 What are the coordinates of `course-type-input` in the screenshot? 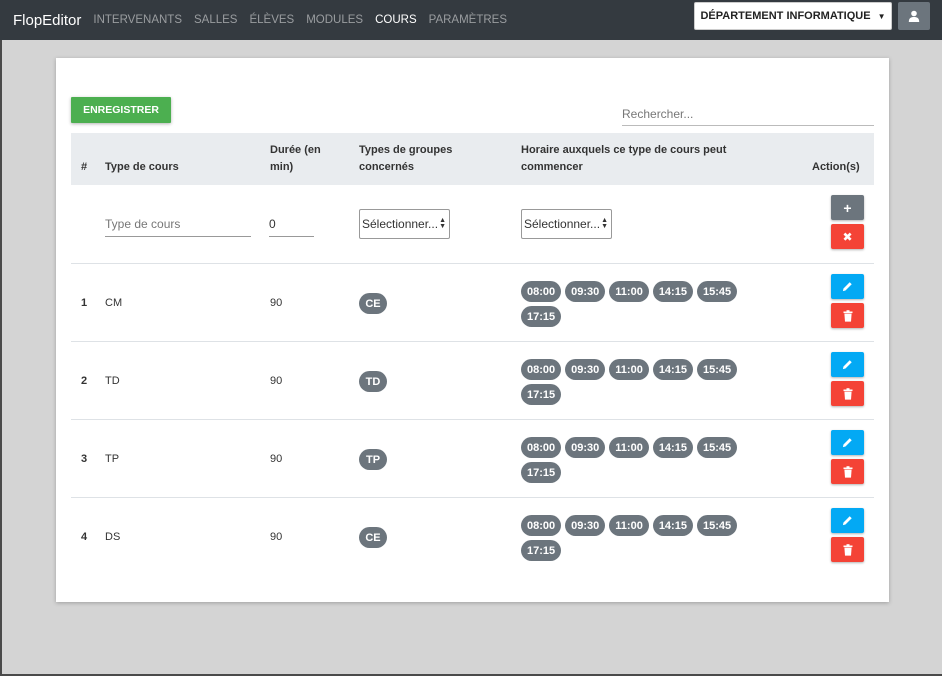 It's located at (178, 224).